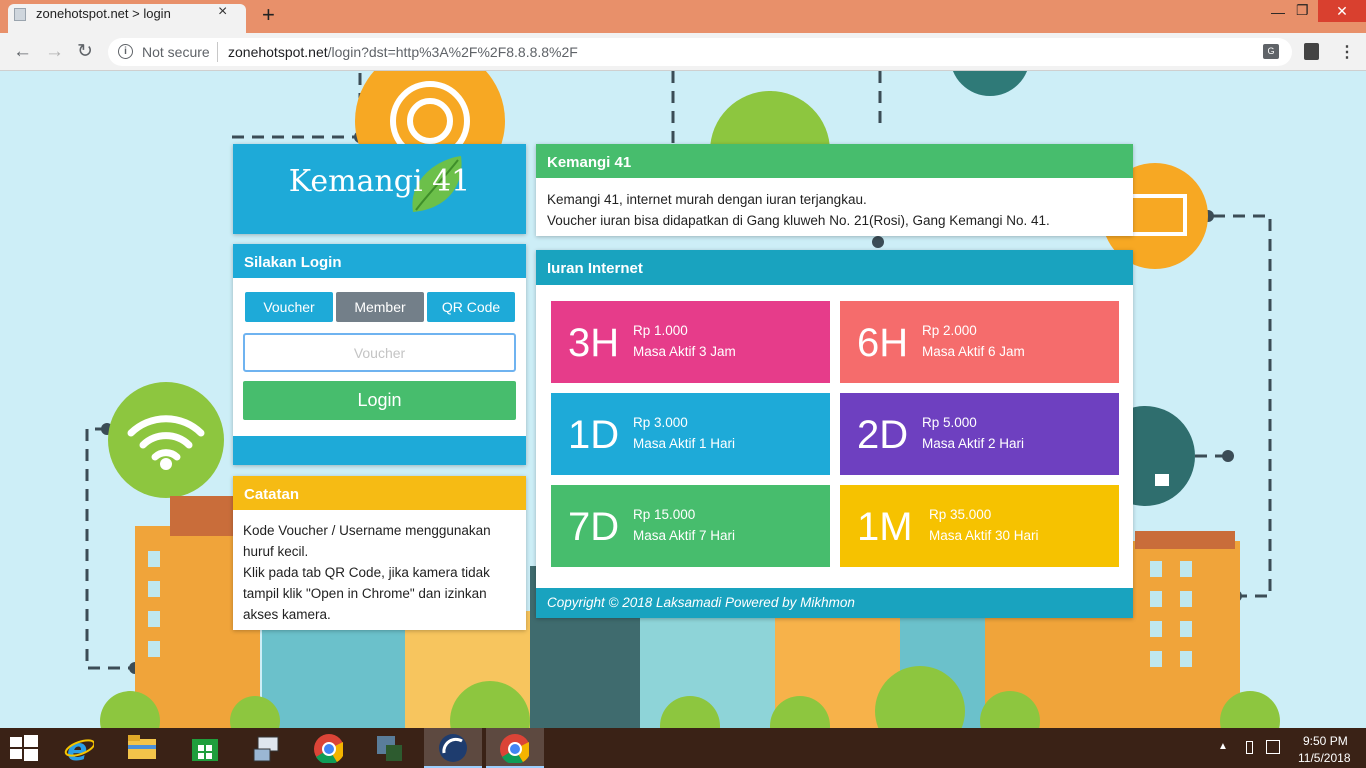 This screenshot has width=1366, height=768. Describe the element at coordinates (660, 422) in the screenshot. I see `plan-price: Rp 3.000` at that location.